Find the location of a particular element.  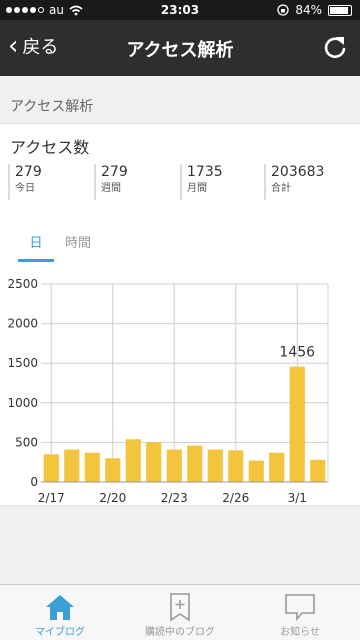

x-tick-label: 2/26 is located at coordinates (235, 498).